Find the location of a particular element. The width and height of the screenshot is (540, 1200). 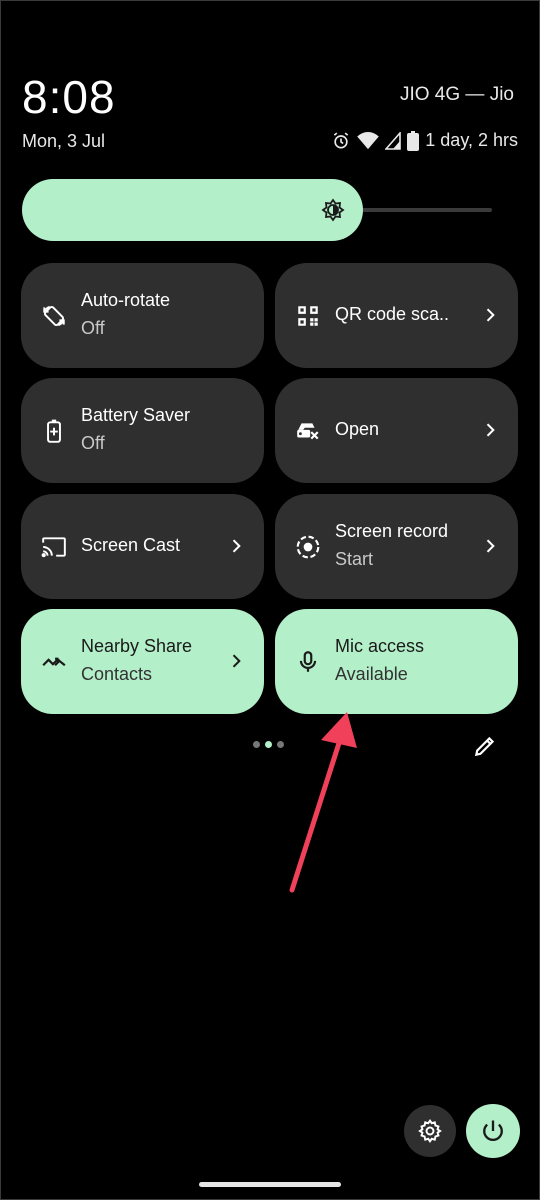

tile-label: Open is located at coordinates (357, 429).